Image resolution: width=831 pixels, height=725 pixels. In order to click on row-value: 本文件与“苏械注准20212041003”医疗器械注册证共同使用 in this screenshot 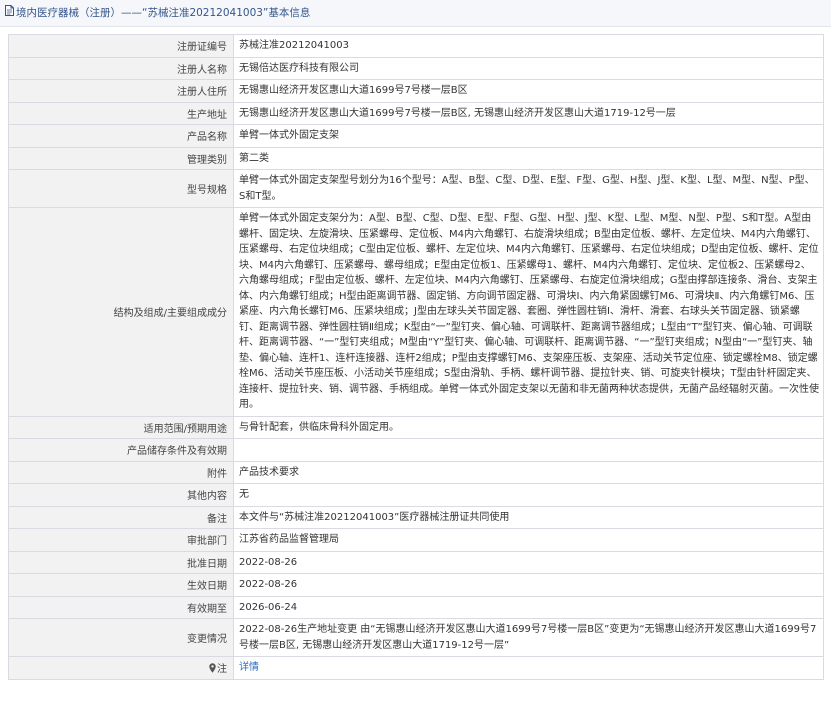, I will do `click(528, 517)`.